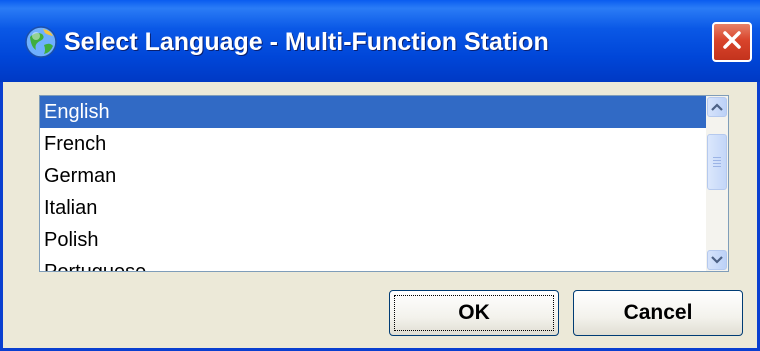 The image size is (760, 351). I want to click on chevron-up-icon, so click(717, 107).